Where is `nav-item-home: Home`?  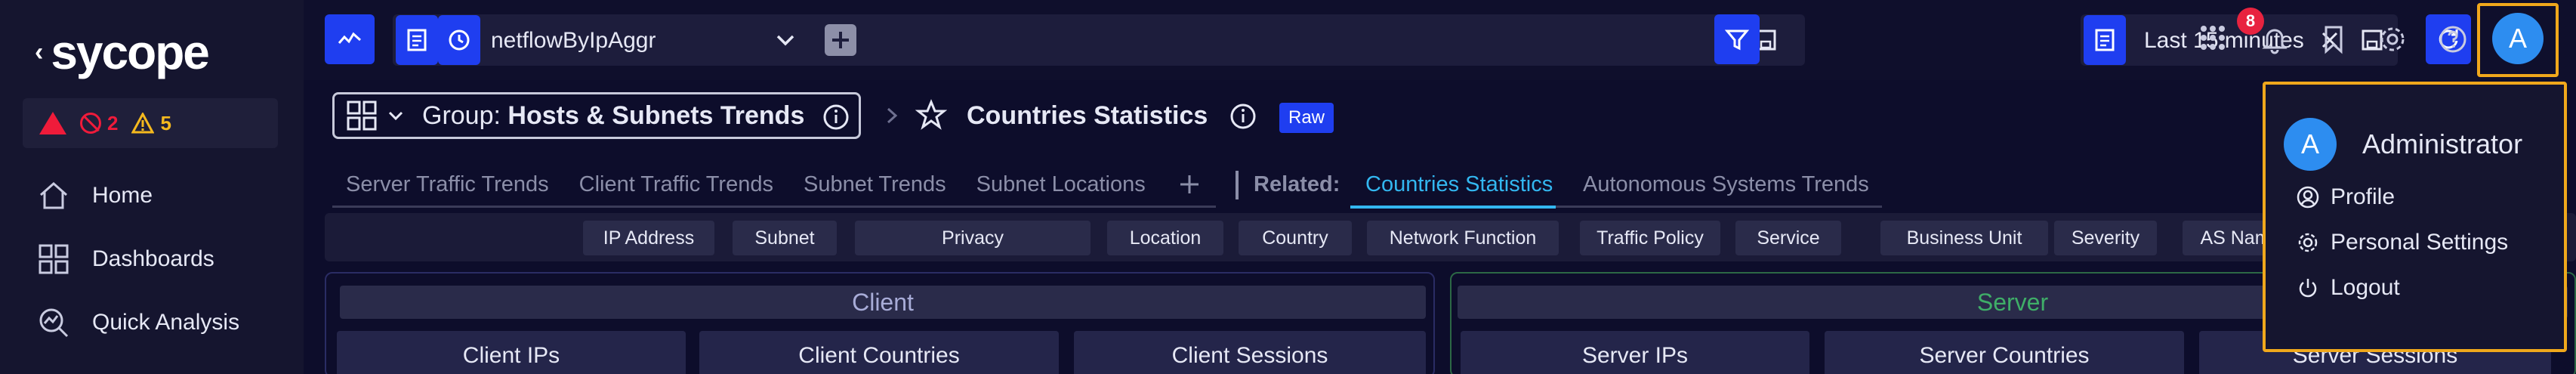
nav-item-home: Home is located at coordinates (94, 195).